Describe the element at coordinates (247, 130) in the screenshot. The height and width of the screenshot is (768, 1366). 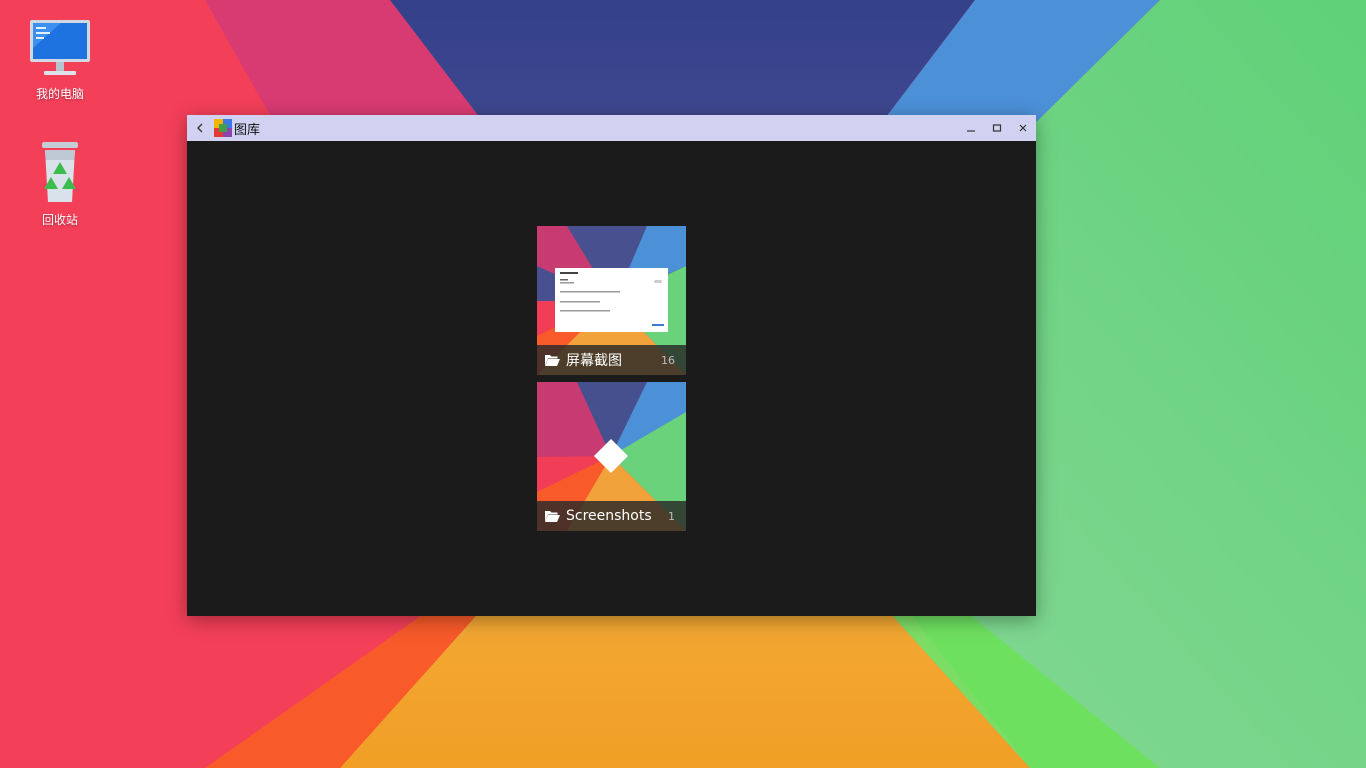
I see `window-title: 图库` at that location.